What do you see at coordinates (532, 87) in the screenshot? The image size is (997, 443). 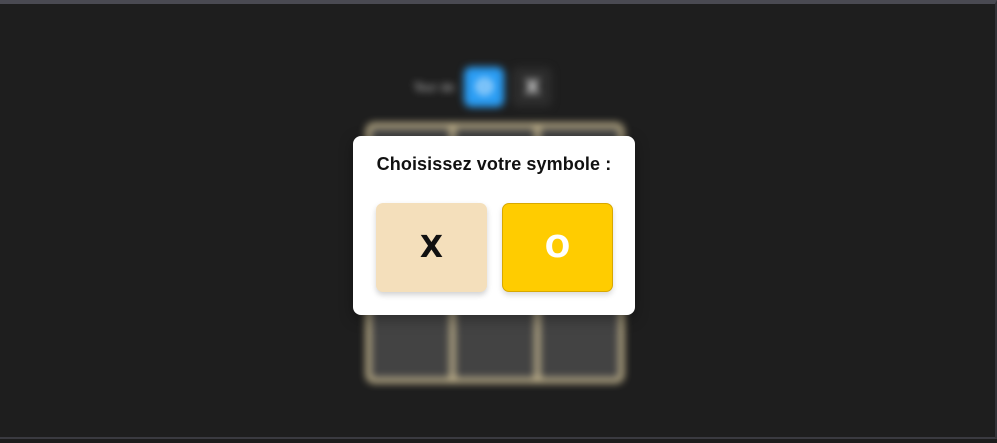 I see `turn-chip-x: X` at bounding box center [532, 87].